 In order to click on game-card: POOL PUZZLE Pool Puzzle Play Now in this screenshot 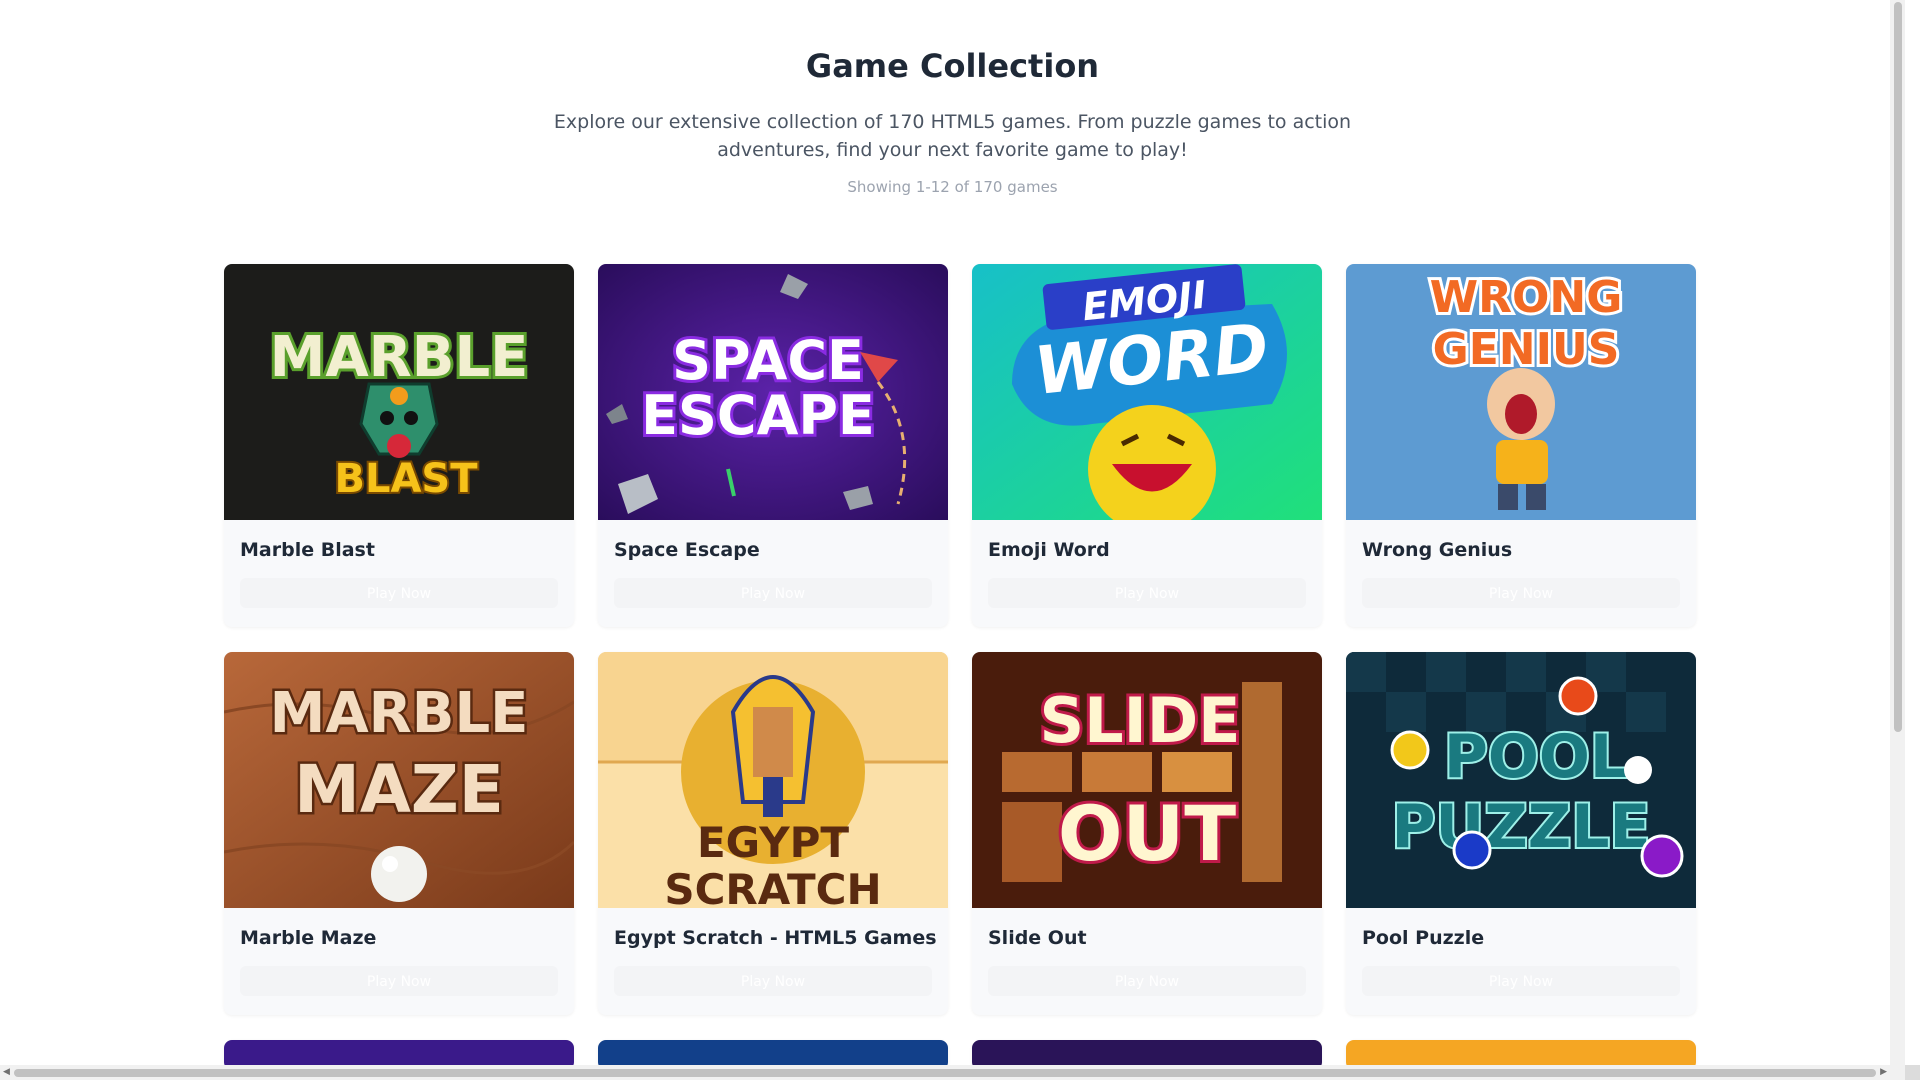, I will do `click(1521, 833)`.